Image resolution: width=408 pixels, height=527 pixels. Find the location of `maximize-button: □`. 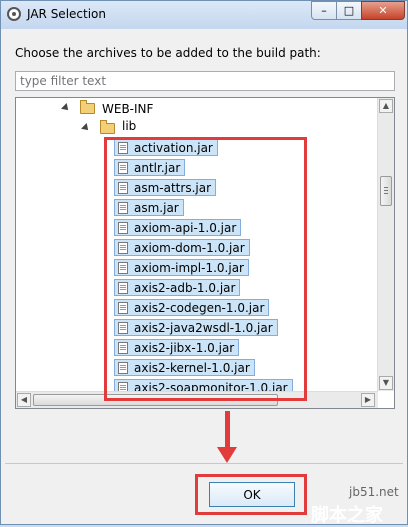

maximize-button: □ is located at coordinates (349, 10).